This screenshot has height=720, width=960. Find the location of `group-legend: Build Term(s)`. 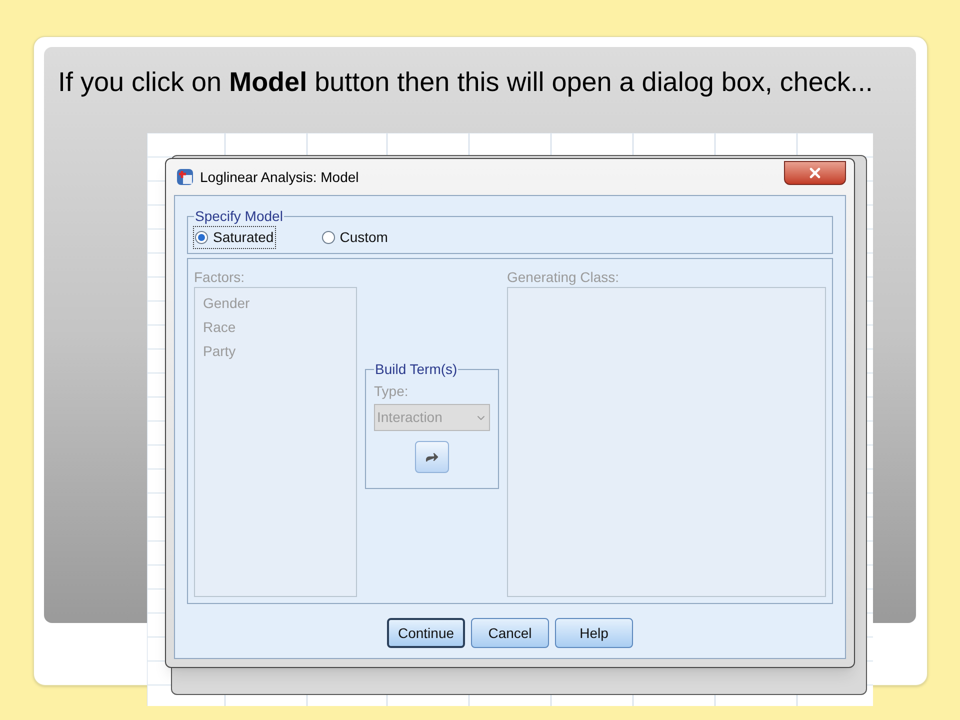

group-legend: Build Term(s) is located at coordinates (416, 369).